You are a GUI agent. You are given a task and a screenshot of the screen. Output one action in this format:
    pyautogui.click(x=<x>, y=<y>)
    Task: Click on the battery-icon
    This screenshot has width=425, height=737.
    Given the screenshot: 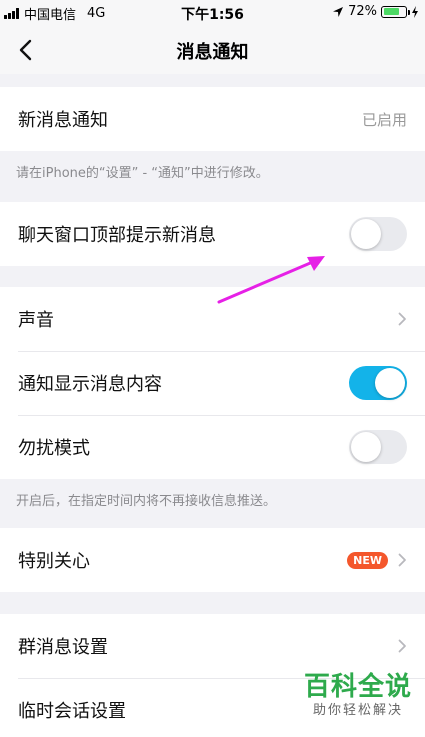 What is the action you would take?
    pyautogui.click(x=395, y=11)
    